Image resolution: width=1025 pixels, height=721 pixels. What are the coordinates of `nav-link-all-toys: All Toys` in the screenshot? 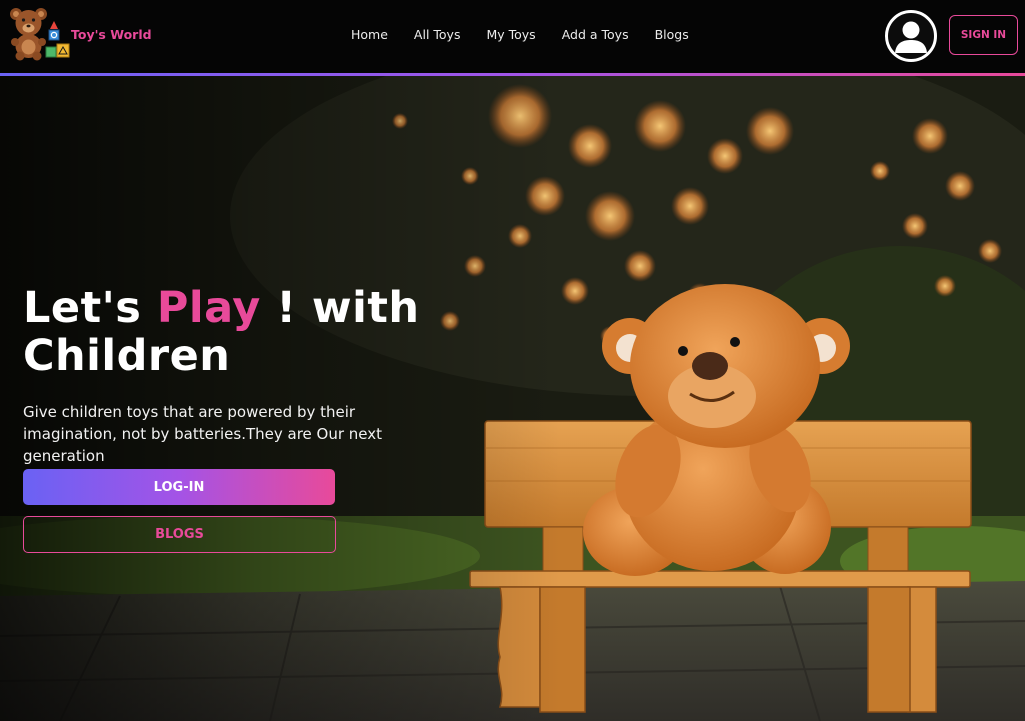 It's located at (437, 34).